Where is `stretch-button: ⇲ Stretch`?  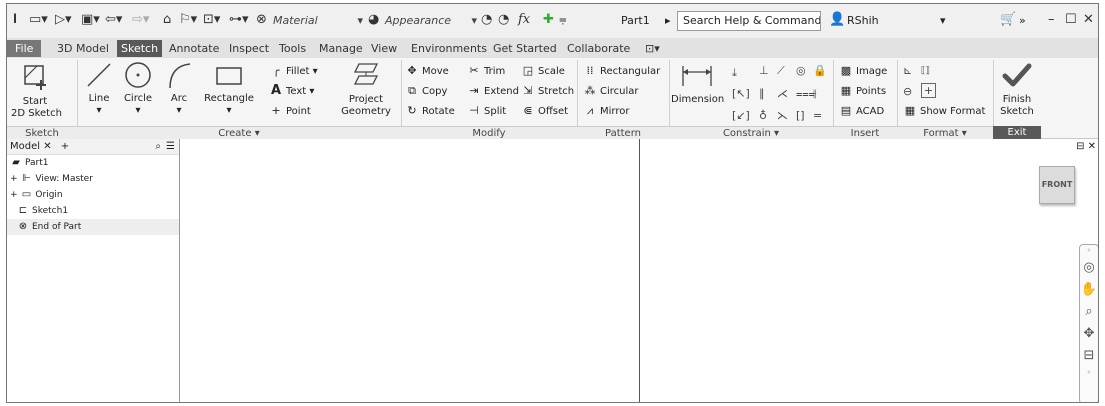
stretch-button: ⇲ Stretch is located at coordinates (547, 91).